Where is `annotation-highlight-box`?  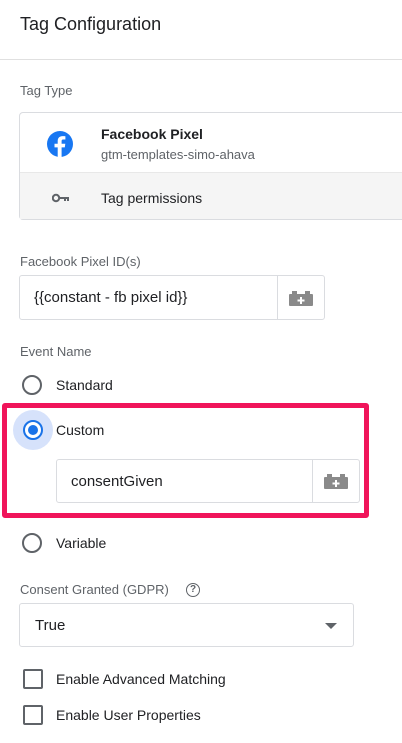
annotation-highlight-box is located at coordinates (185, 460).